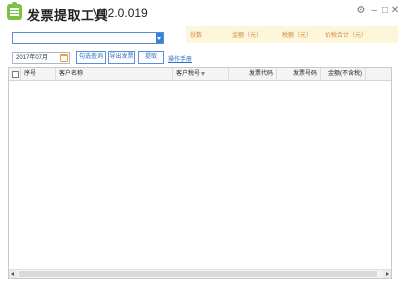 Image resolution: width=400 pixels, height=287 pixels. I want to click on month-picker: 2017年07月, so click(41, 58).